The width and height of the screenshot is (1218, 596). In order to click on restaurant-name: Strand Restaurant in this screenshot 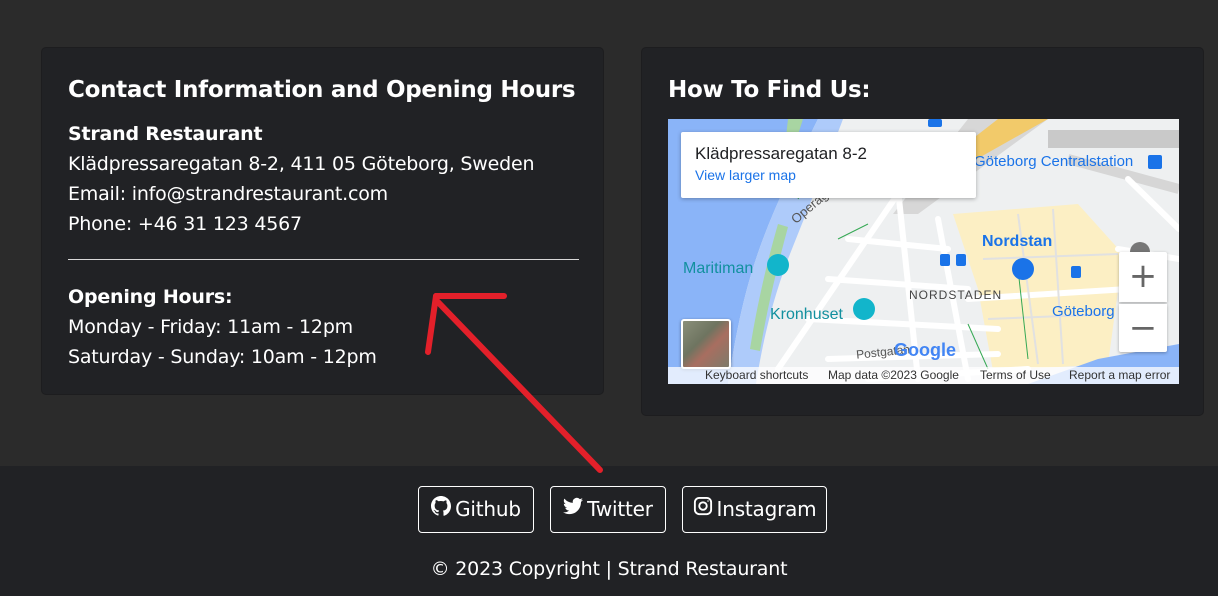, I will do `click(165, 134)`.